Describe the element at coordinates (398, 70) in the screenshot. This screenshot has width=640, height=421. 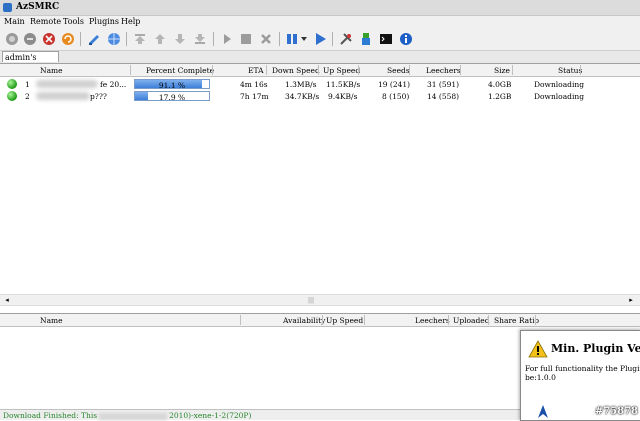
I see `col-seeds: Seeds` at that location.